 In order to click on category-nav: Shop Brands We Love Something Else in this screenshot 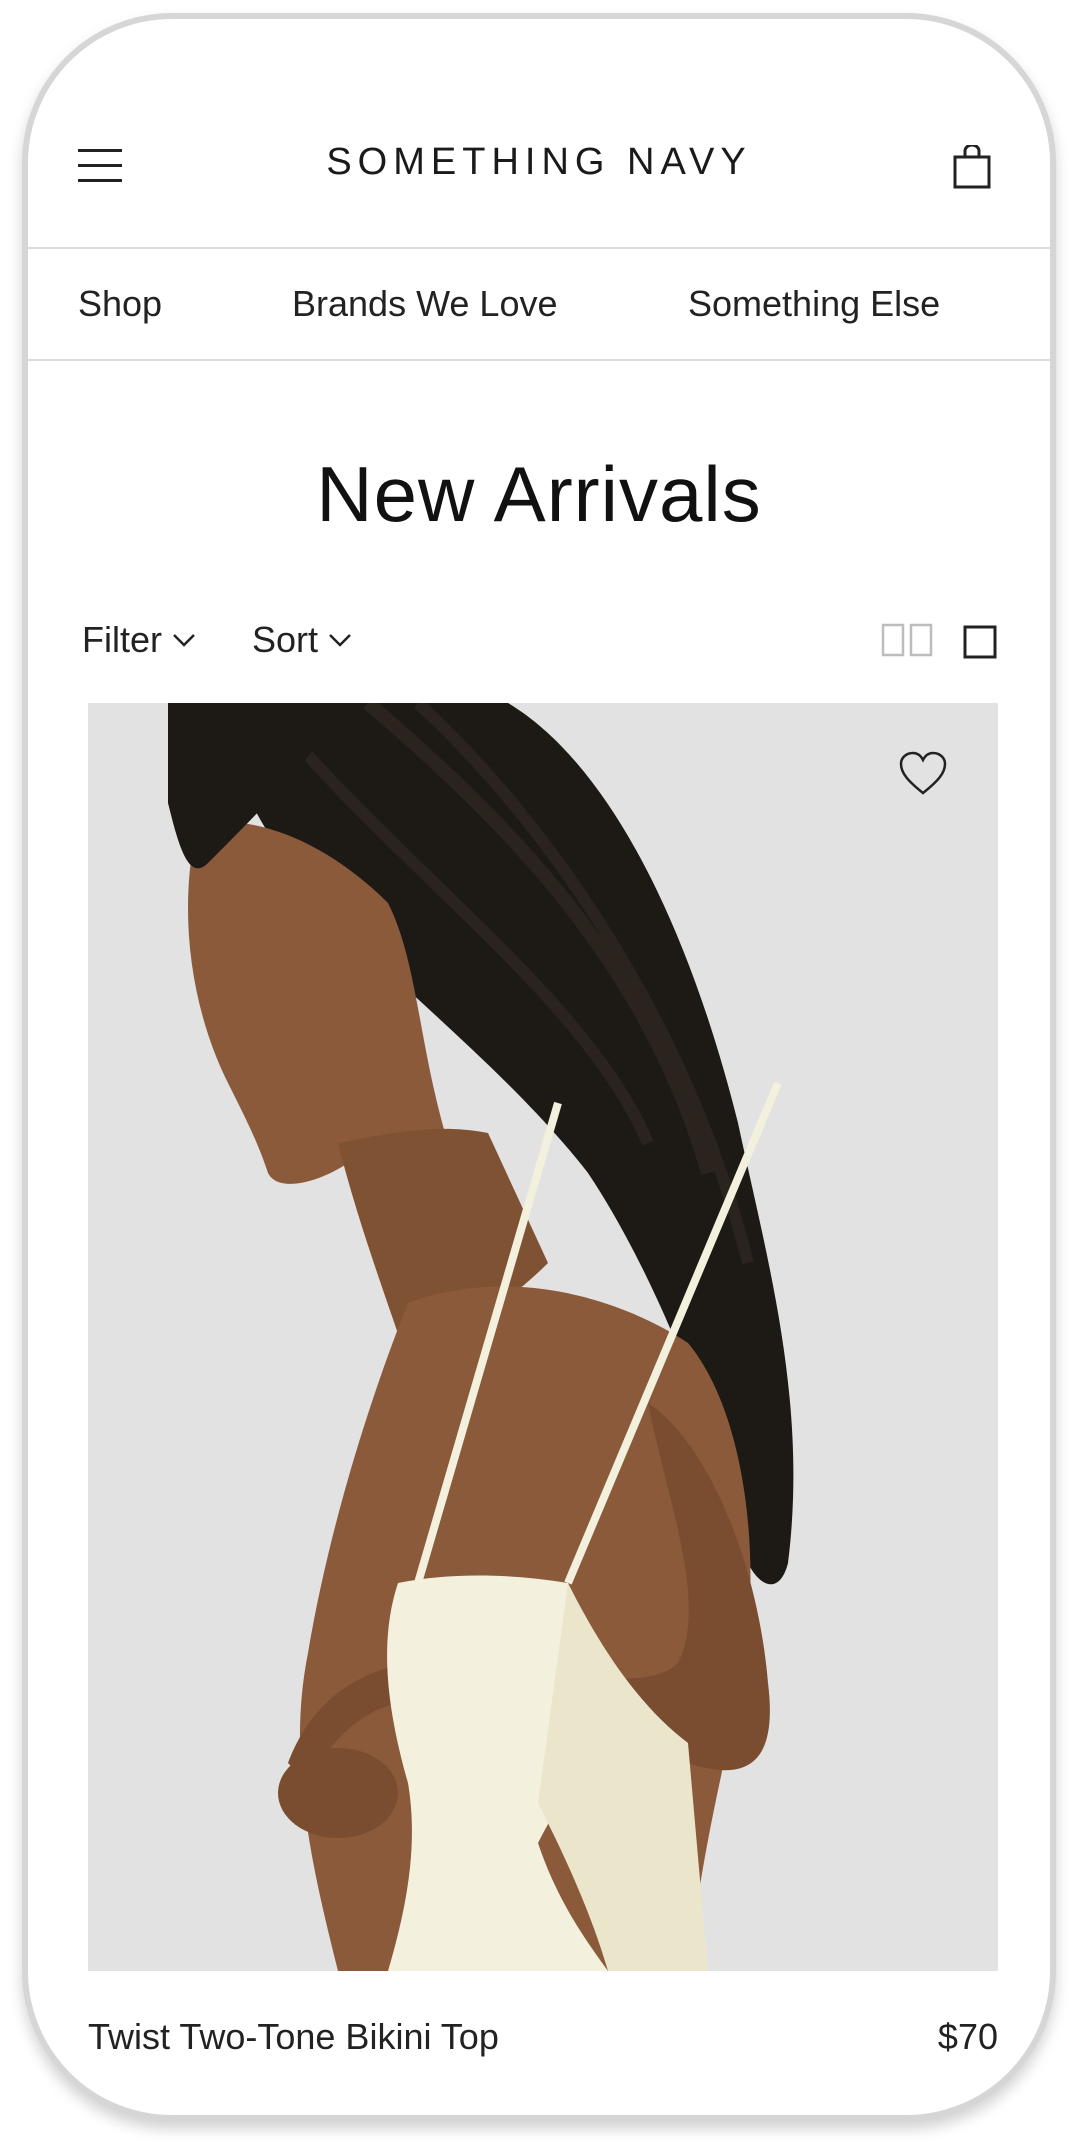, I will do `click(539, 305)`.